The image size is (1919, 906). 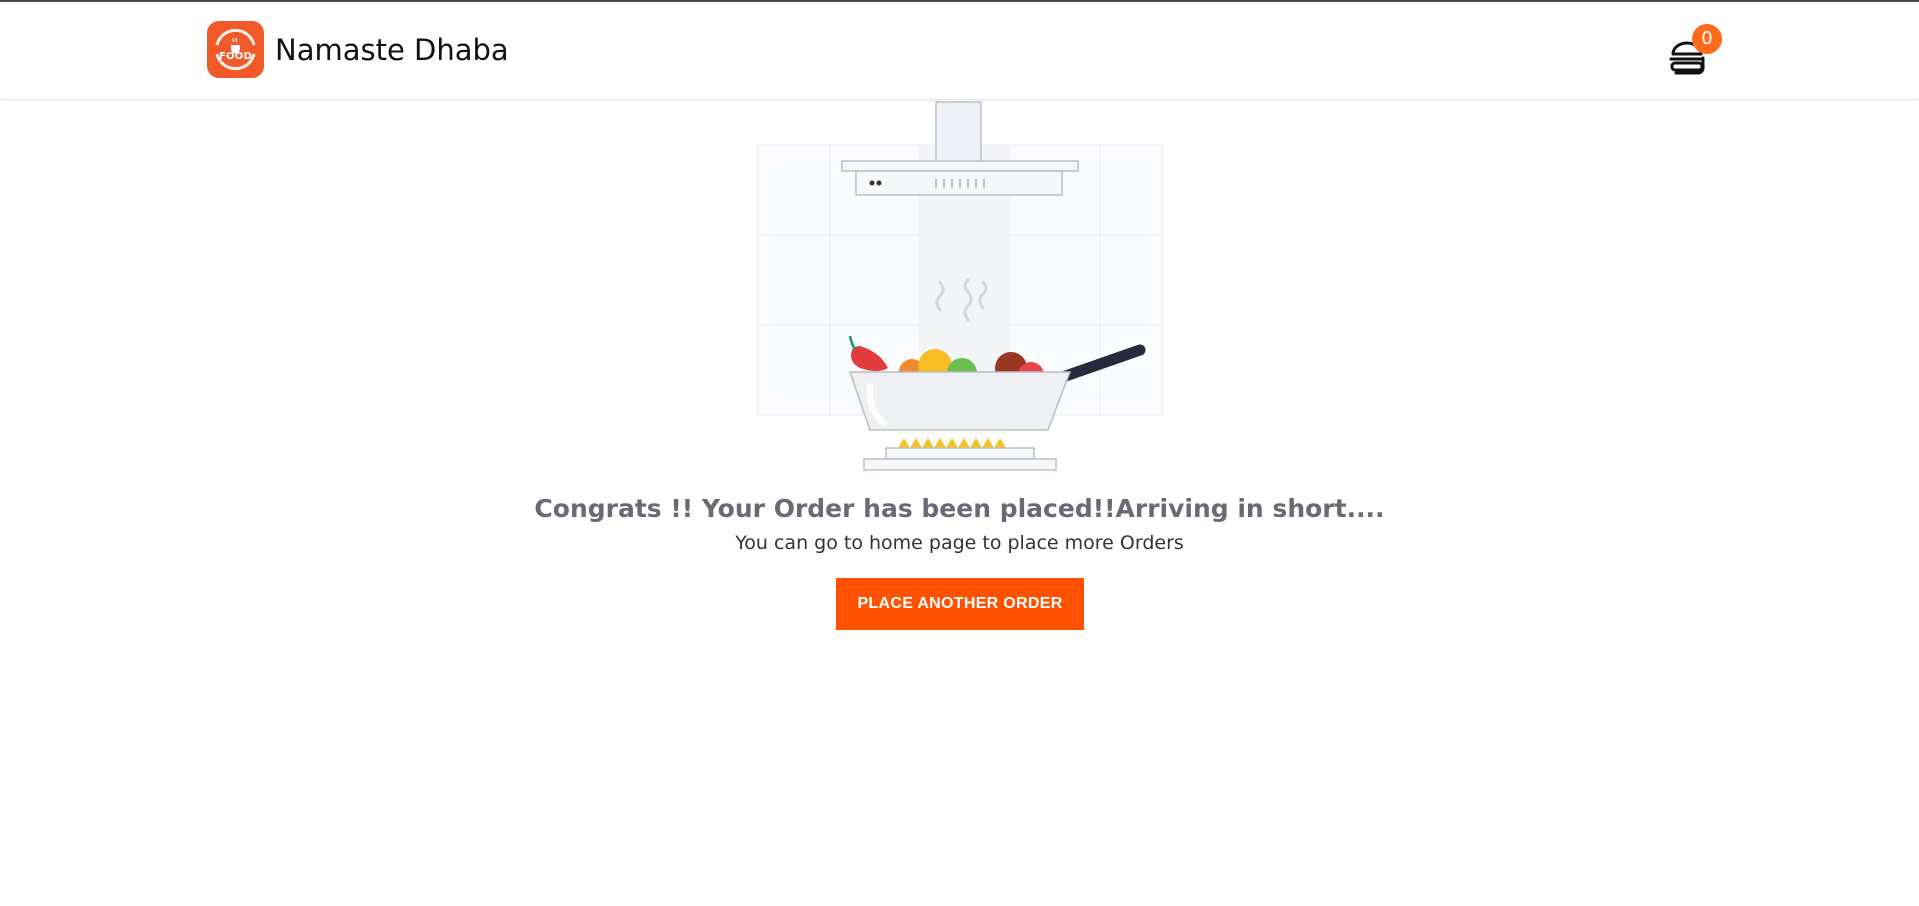 What do you see at coordinates (392, 49) in the screenshot?
I see `brand-name: Namaste Dhaba` at bounding box center [392, 49].